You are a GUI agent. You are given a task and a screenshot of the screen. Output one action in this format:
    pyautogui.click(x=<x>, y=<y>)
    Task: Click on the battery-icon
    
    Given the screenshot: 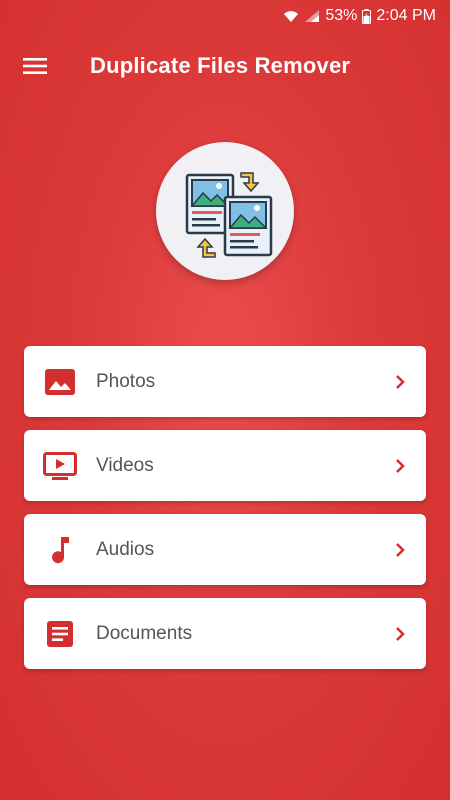 What is the action you would take?
    pyautogui.click(x=367, y=16)
    